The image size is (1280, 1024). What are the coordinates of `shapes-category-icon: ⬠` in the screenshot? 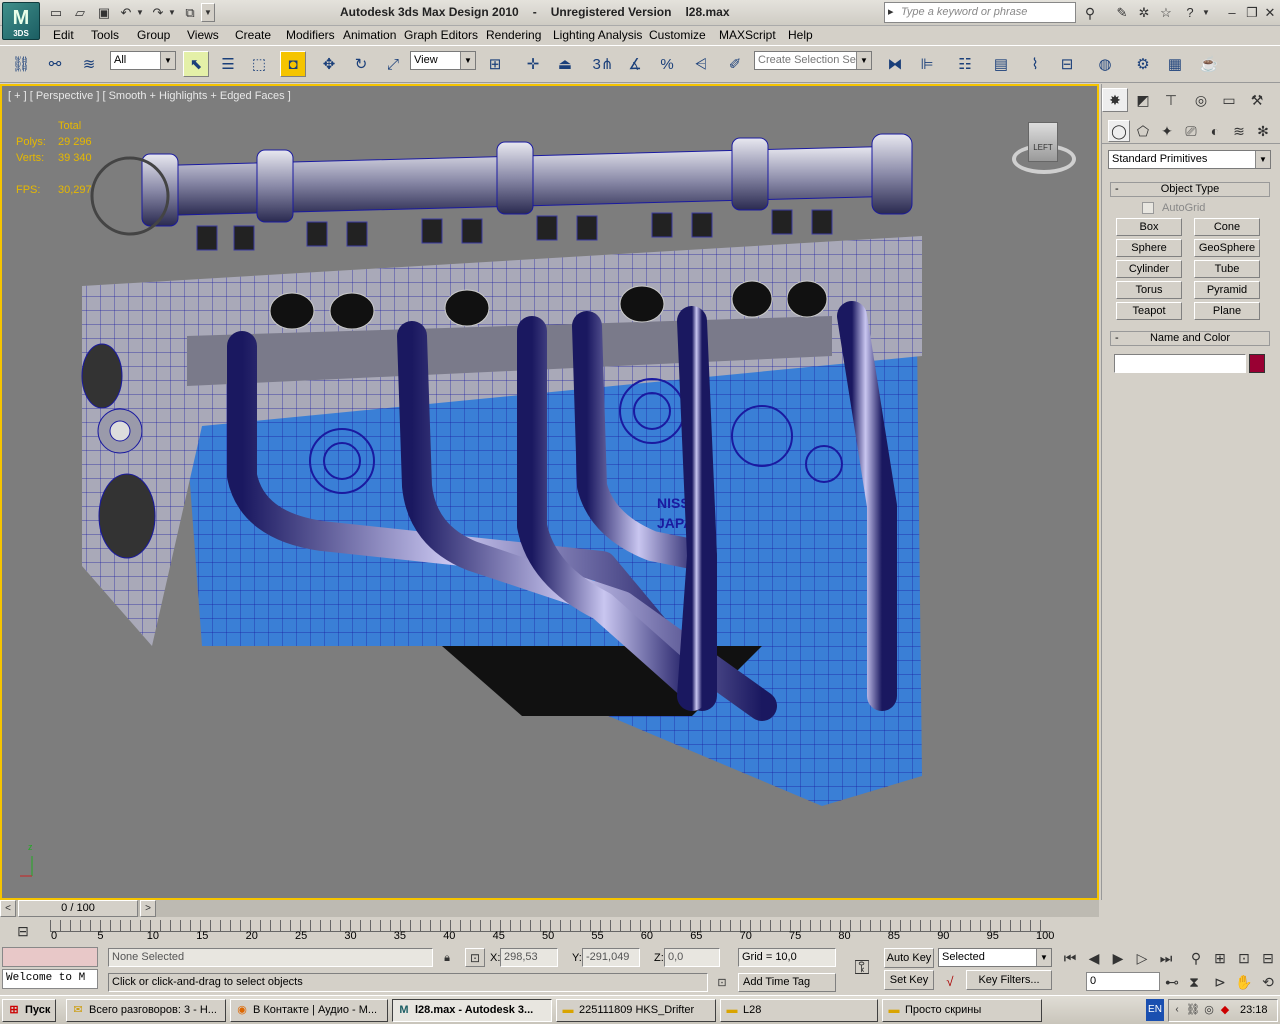 It's located at (1143, 131).